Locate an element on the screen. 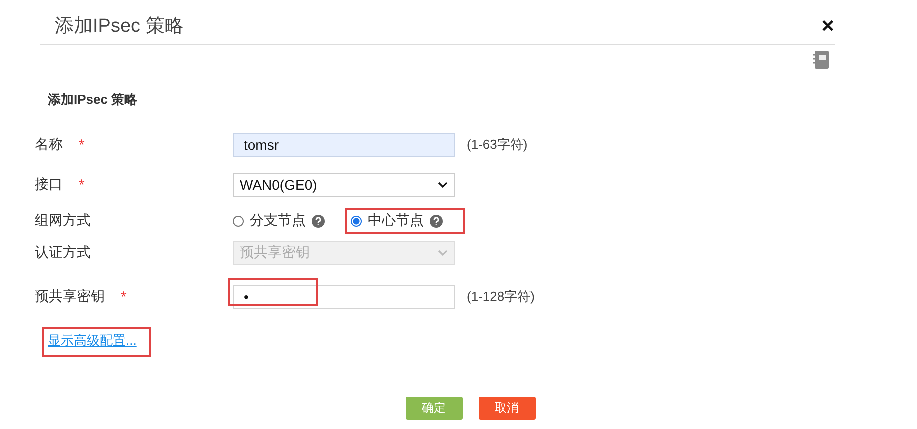  field-label: 组网方式 is located at coordinates (63, 221).